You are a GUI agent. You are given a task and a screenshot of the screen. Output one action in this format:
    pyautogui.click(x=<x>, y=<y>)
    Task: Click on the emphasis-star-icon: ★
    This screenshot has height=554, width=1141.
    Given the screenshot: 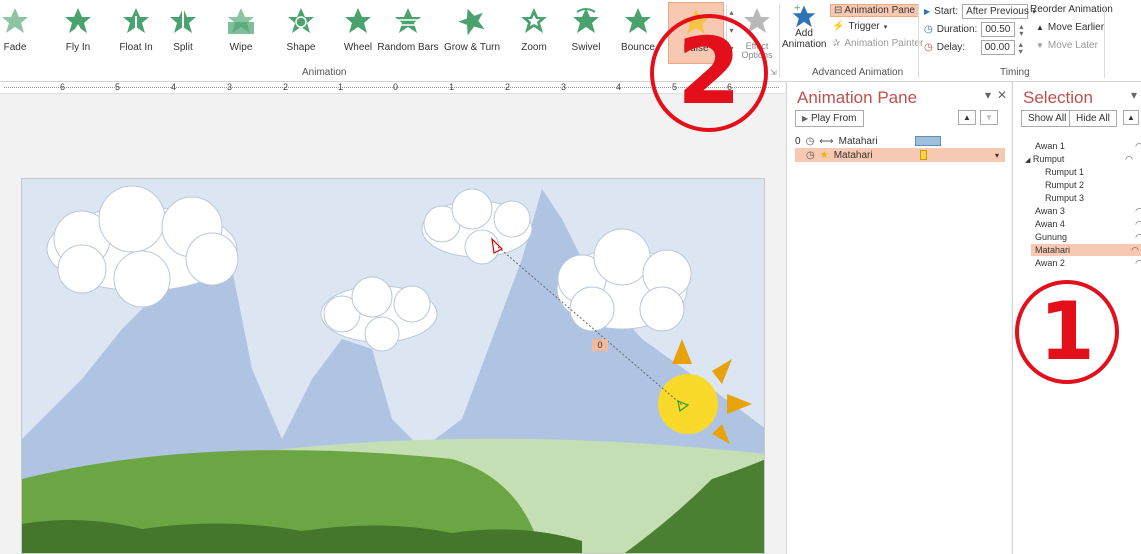 What is the action you would take?
    pyautogui.click(x=824, y=155)
    